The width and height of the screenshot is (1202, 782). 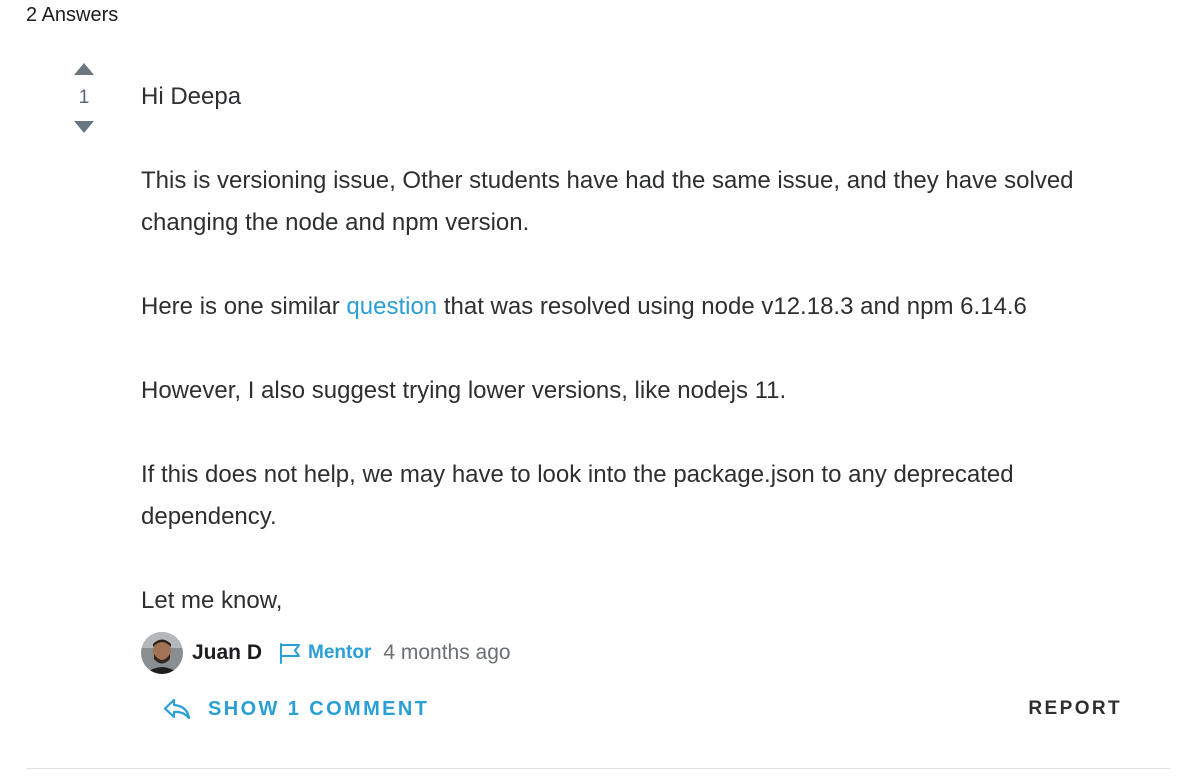 What do you see at coordinates (244, 306) in the screenshot?
I see `paragraph-text: Here is one similar` at bounding box center [244, 306].